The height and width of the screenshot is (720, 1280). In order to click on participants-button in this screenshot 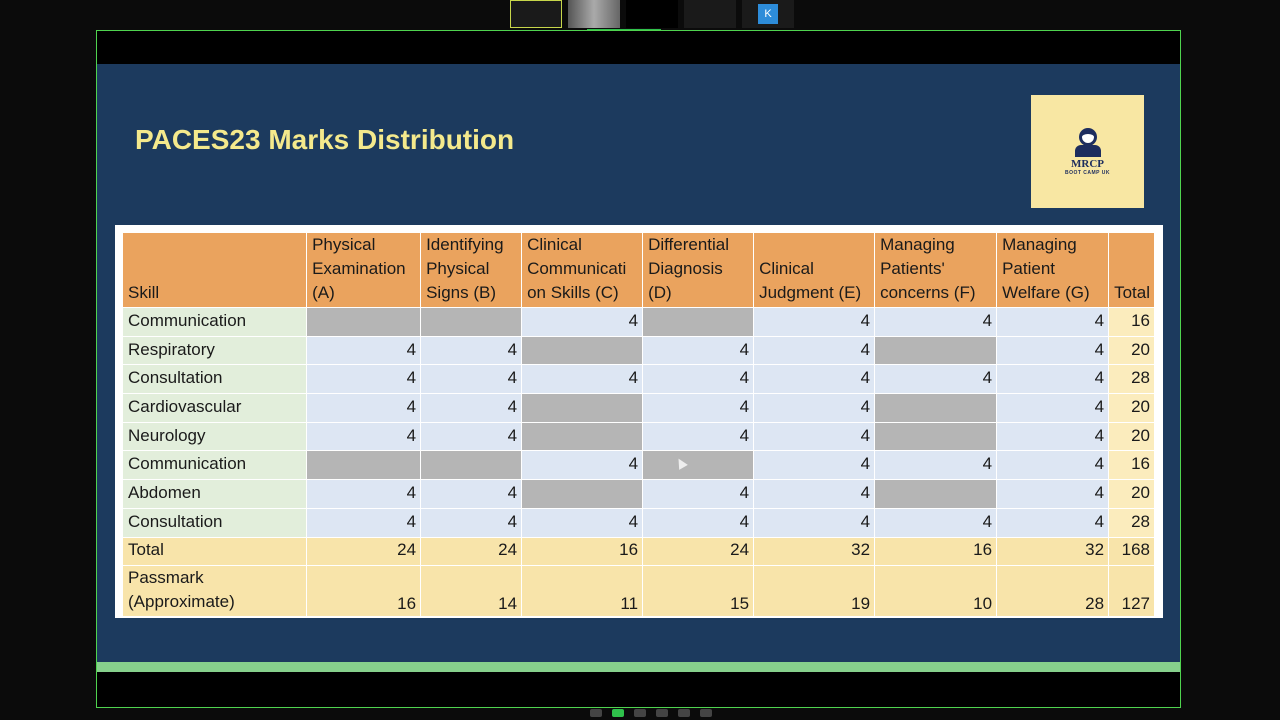, I will do `click(596, 713)`.